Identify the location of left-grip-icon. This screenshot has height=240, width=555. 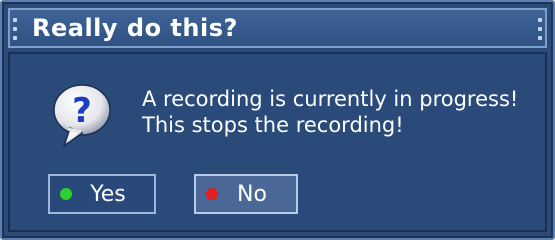
(15, 29).